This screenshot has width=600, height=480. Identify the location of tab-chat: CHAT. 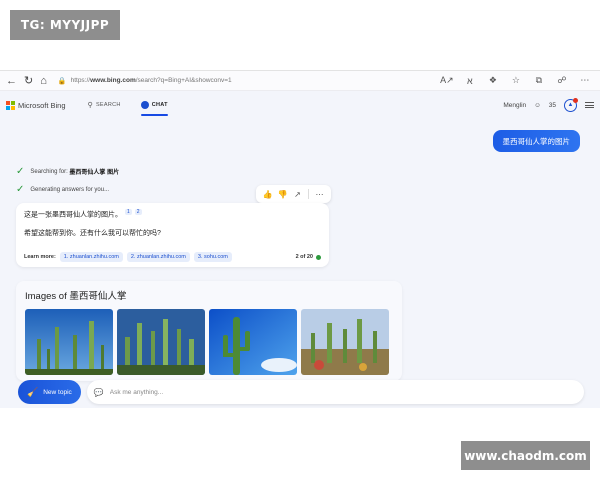
(154, 105).